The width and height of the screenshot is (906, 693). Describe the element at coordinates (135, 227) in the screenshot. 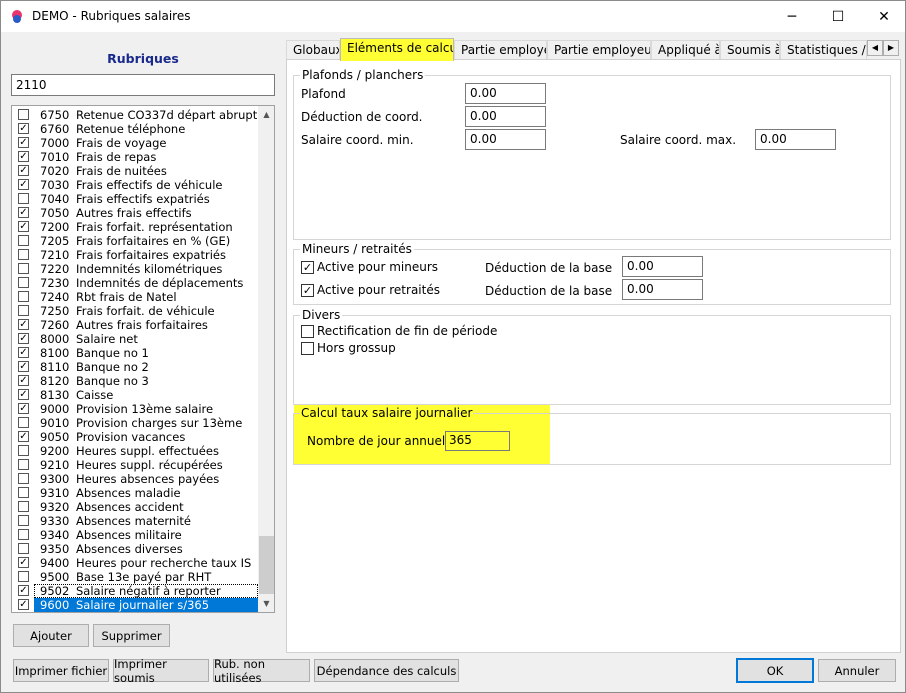

I see `list-item: ✓ 7200 Frais forfait. représentation` at that location.